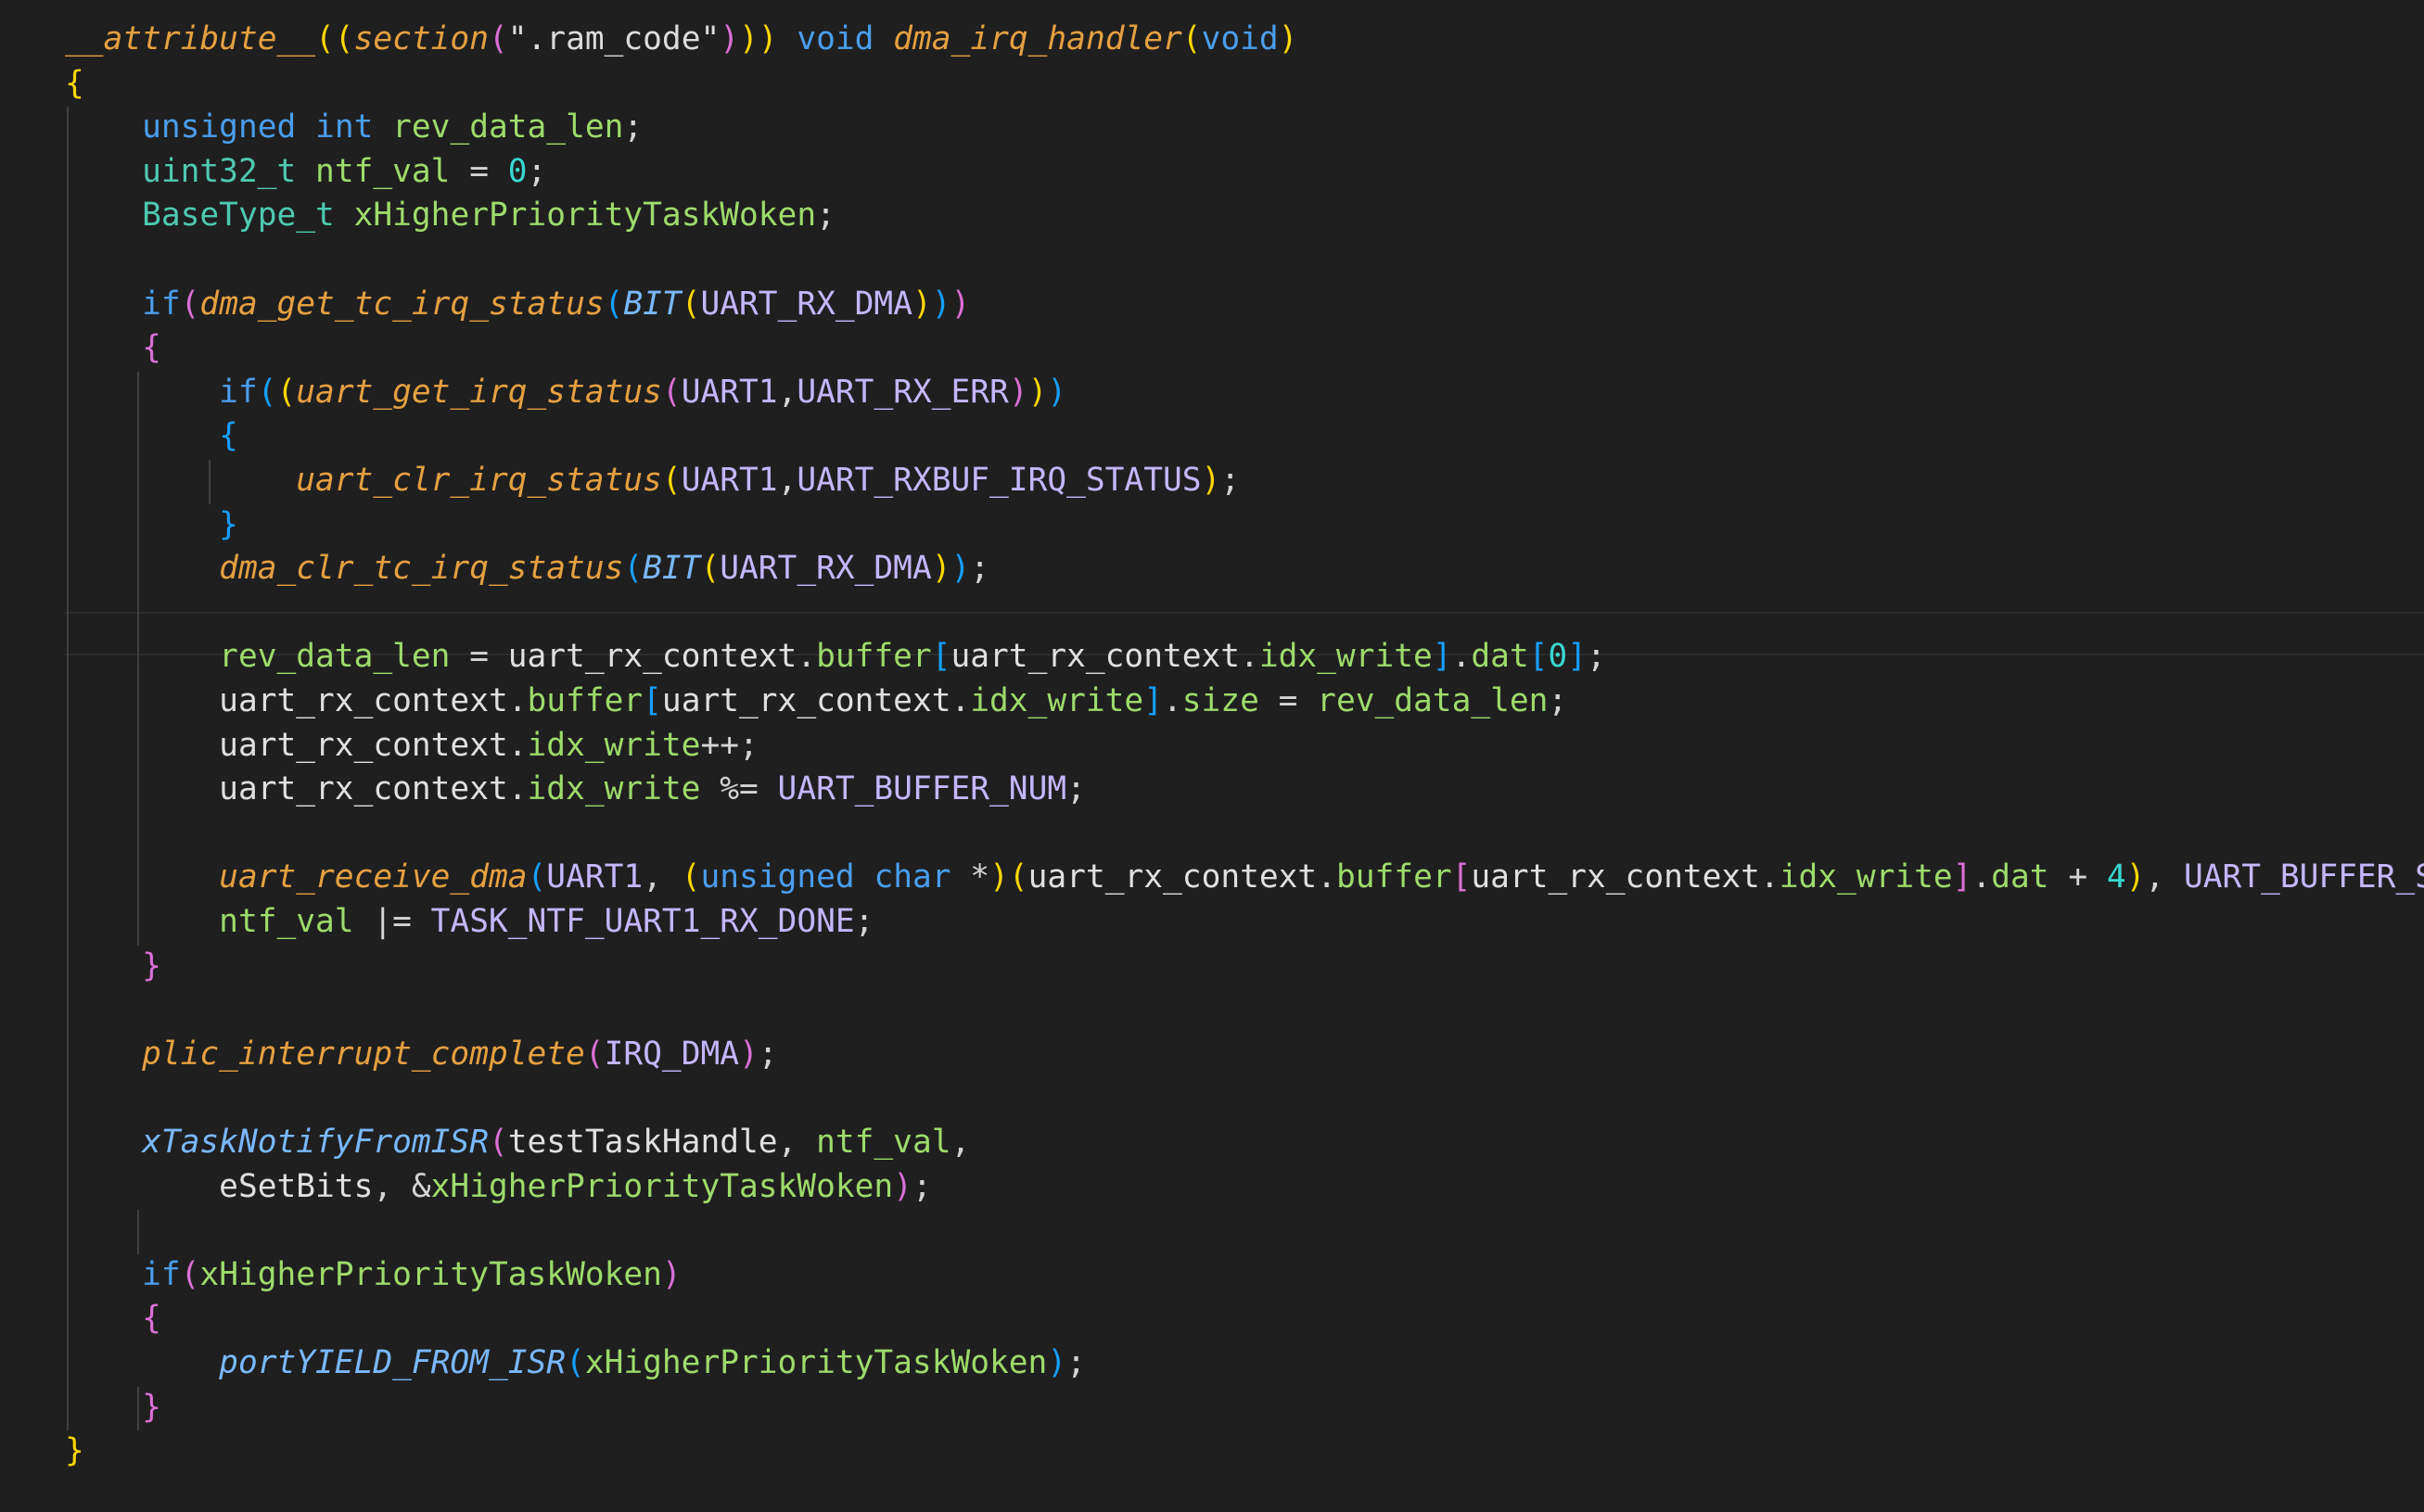  Describe the element at coordinates (527, 568) in the screenshot. I see `code-line: dma_clr_tc_irq_status(BIT(UART_RX_DMA));` at that location.